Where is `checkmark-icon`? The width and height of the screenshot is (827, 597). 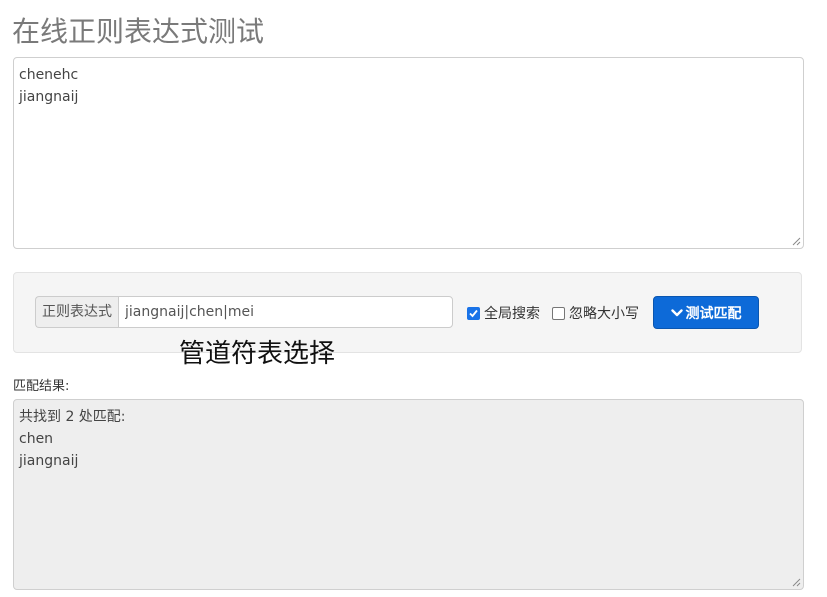 checkmark-icon is located at coordinates (473, 313).